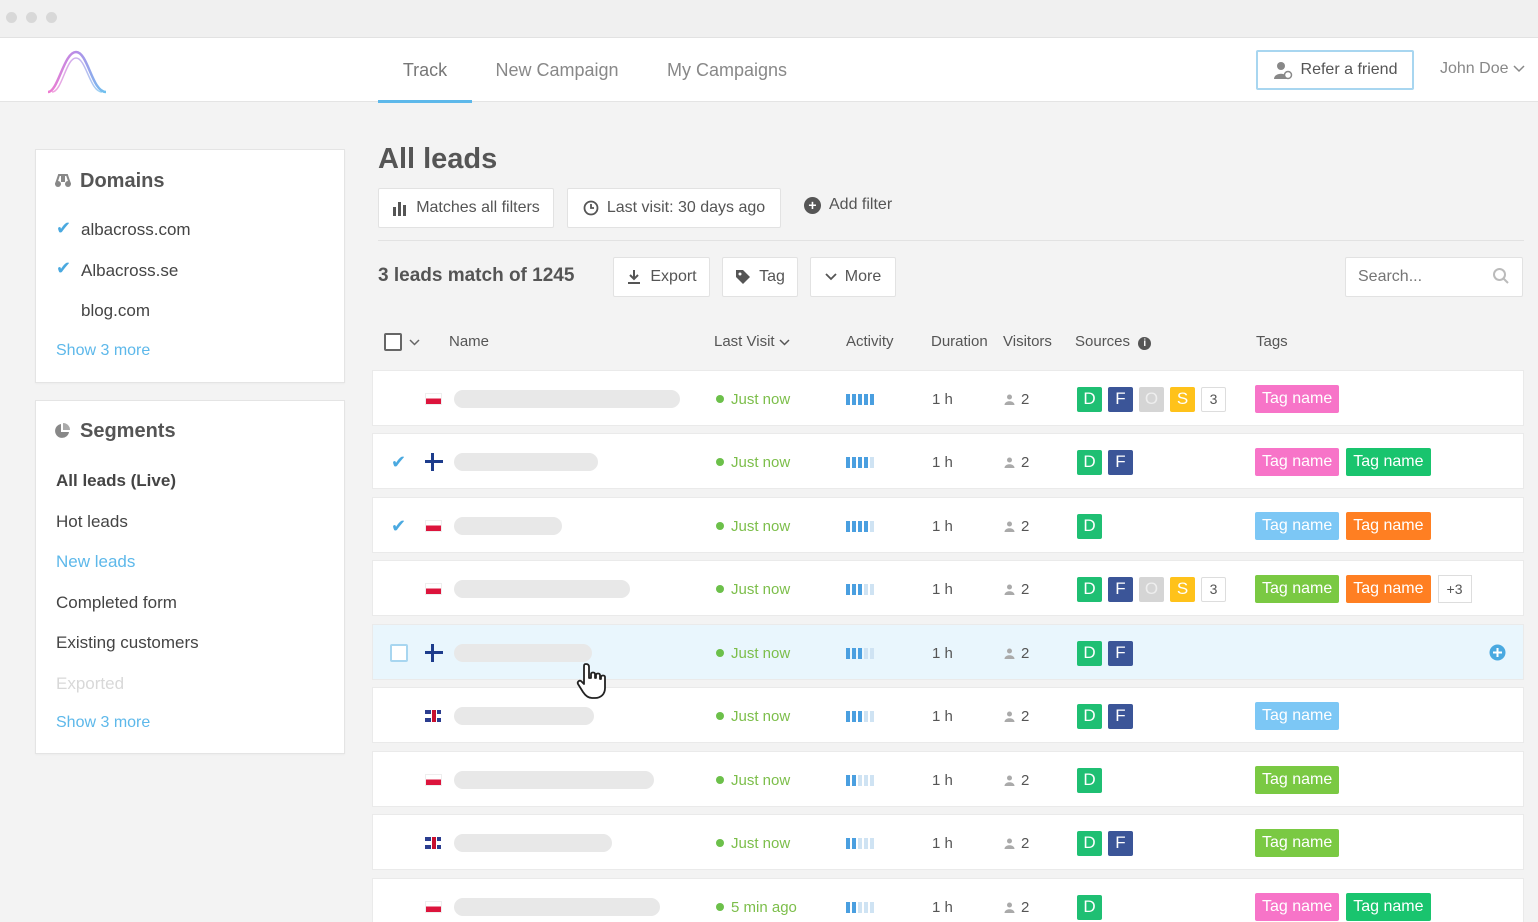 This screenshot has width=1538, height=922. Describe the element at coordinates (1501, 276) in the screenshot. I see `search-icon` at that location.